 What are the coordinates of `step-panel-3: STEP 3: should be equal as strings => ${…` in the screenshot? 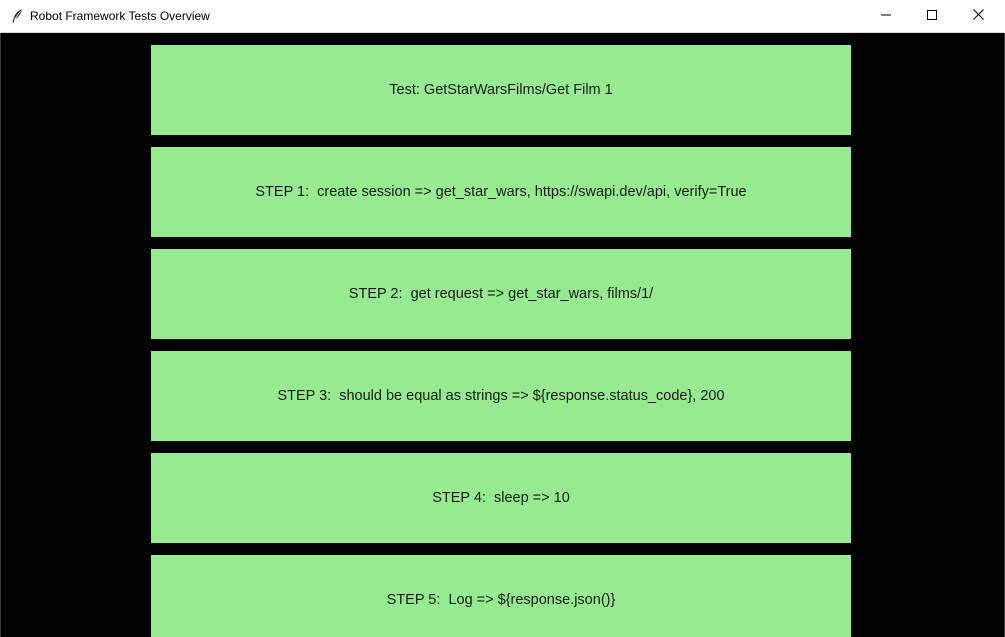 It's located at (501, 396).